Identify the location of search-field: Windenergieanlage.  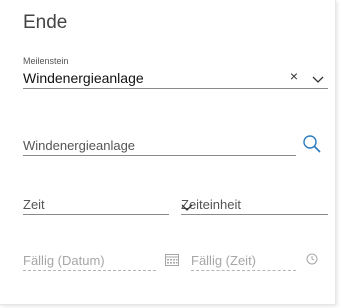
(159, 145).